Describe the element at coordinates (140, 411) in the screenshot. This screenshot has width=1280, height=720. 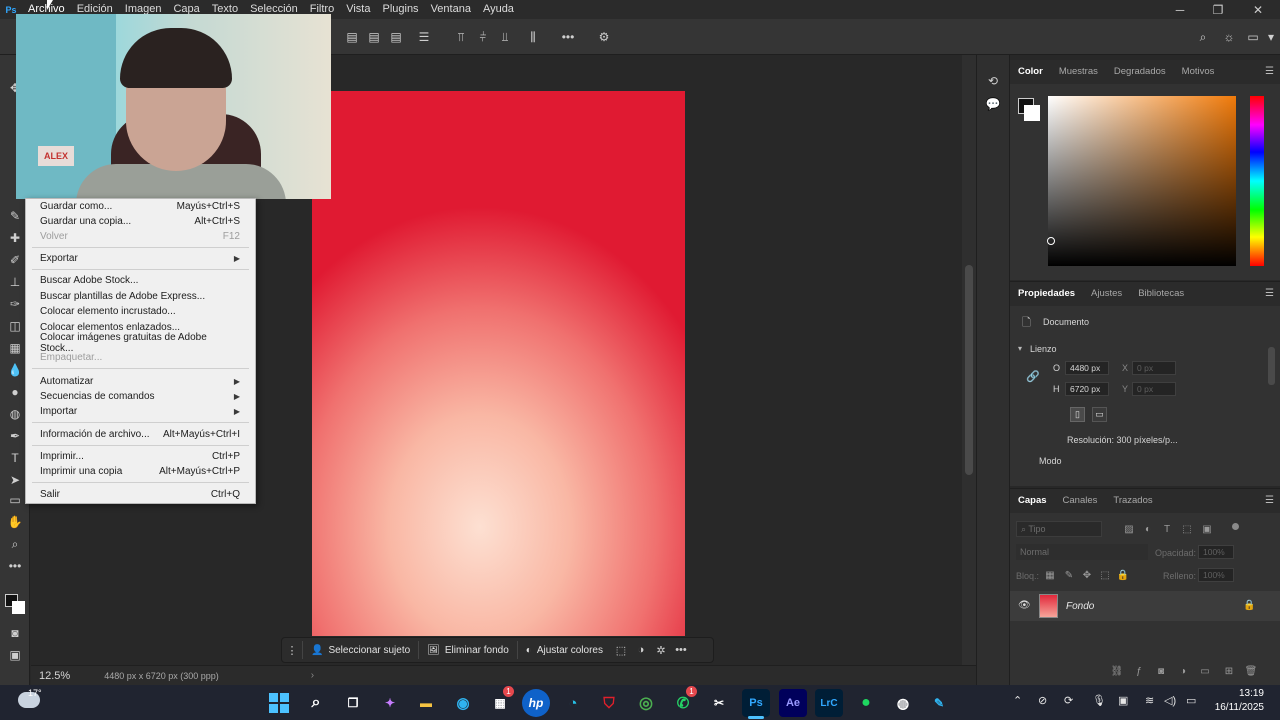
I see `menu-item-import: Importar ▶` at that location.